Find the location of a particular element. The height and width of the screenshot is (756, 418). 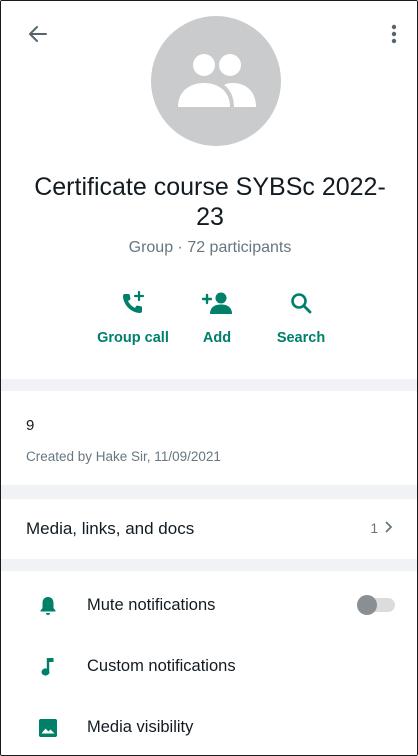

media-visibility-label: Media visibility is located at coordinates (140, 727).